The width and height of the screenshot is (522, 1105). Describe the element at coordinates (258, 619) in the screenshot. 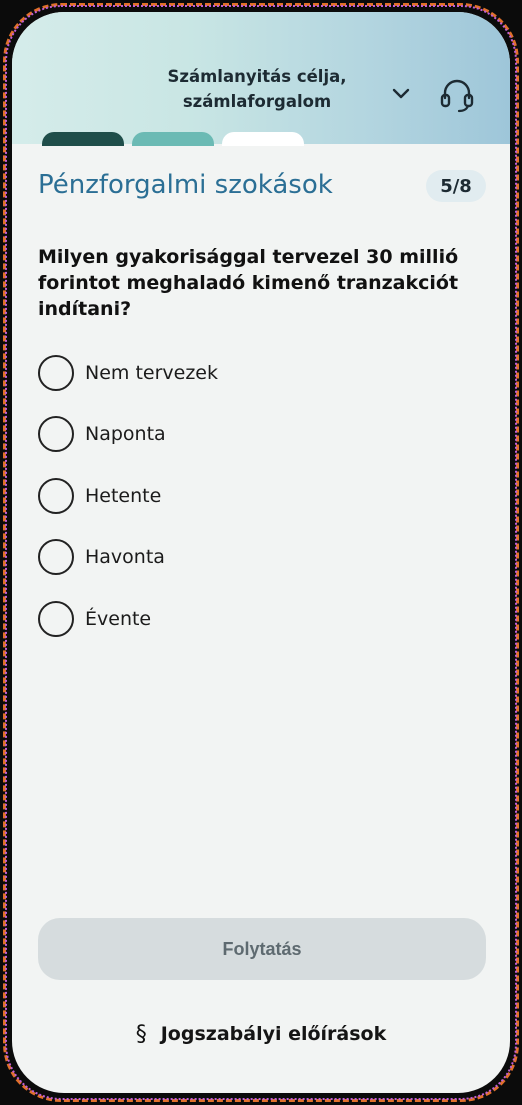

I see `option-evente: Évente` at that location.